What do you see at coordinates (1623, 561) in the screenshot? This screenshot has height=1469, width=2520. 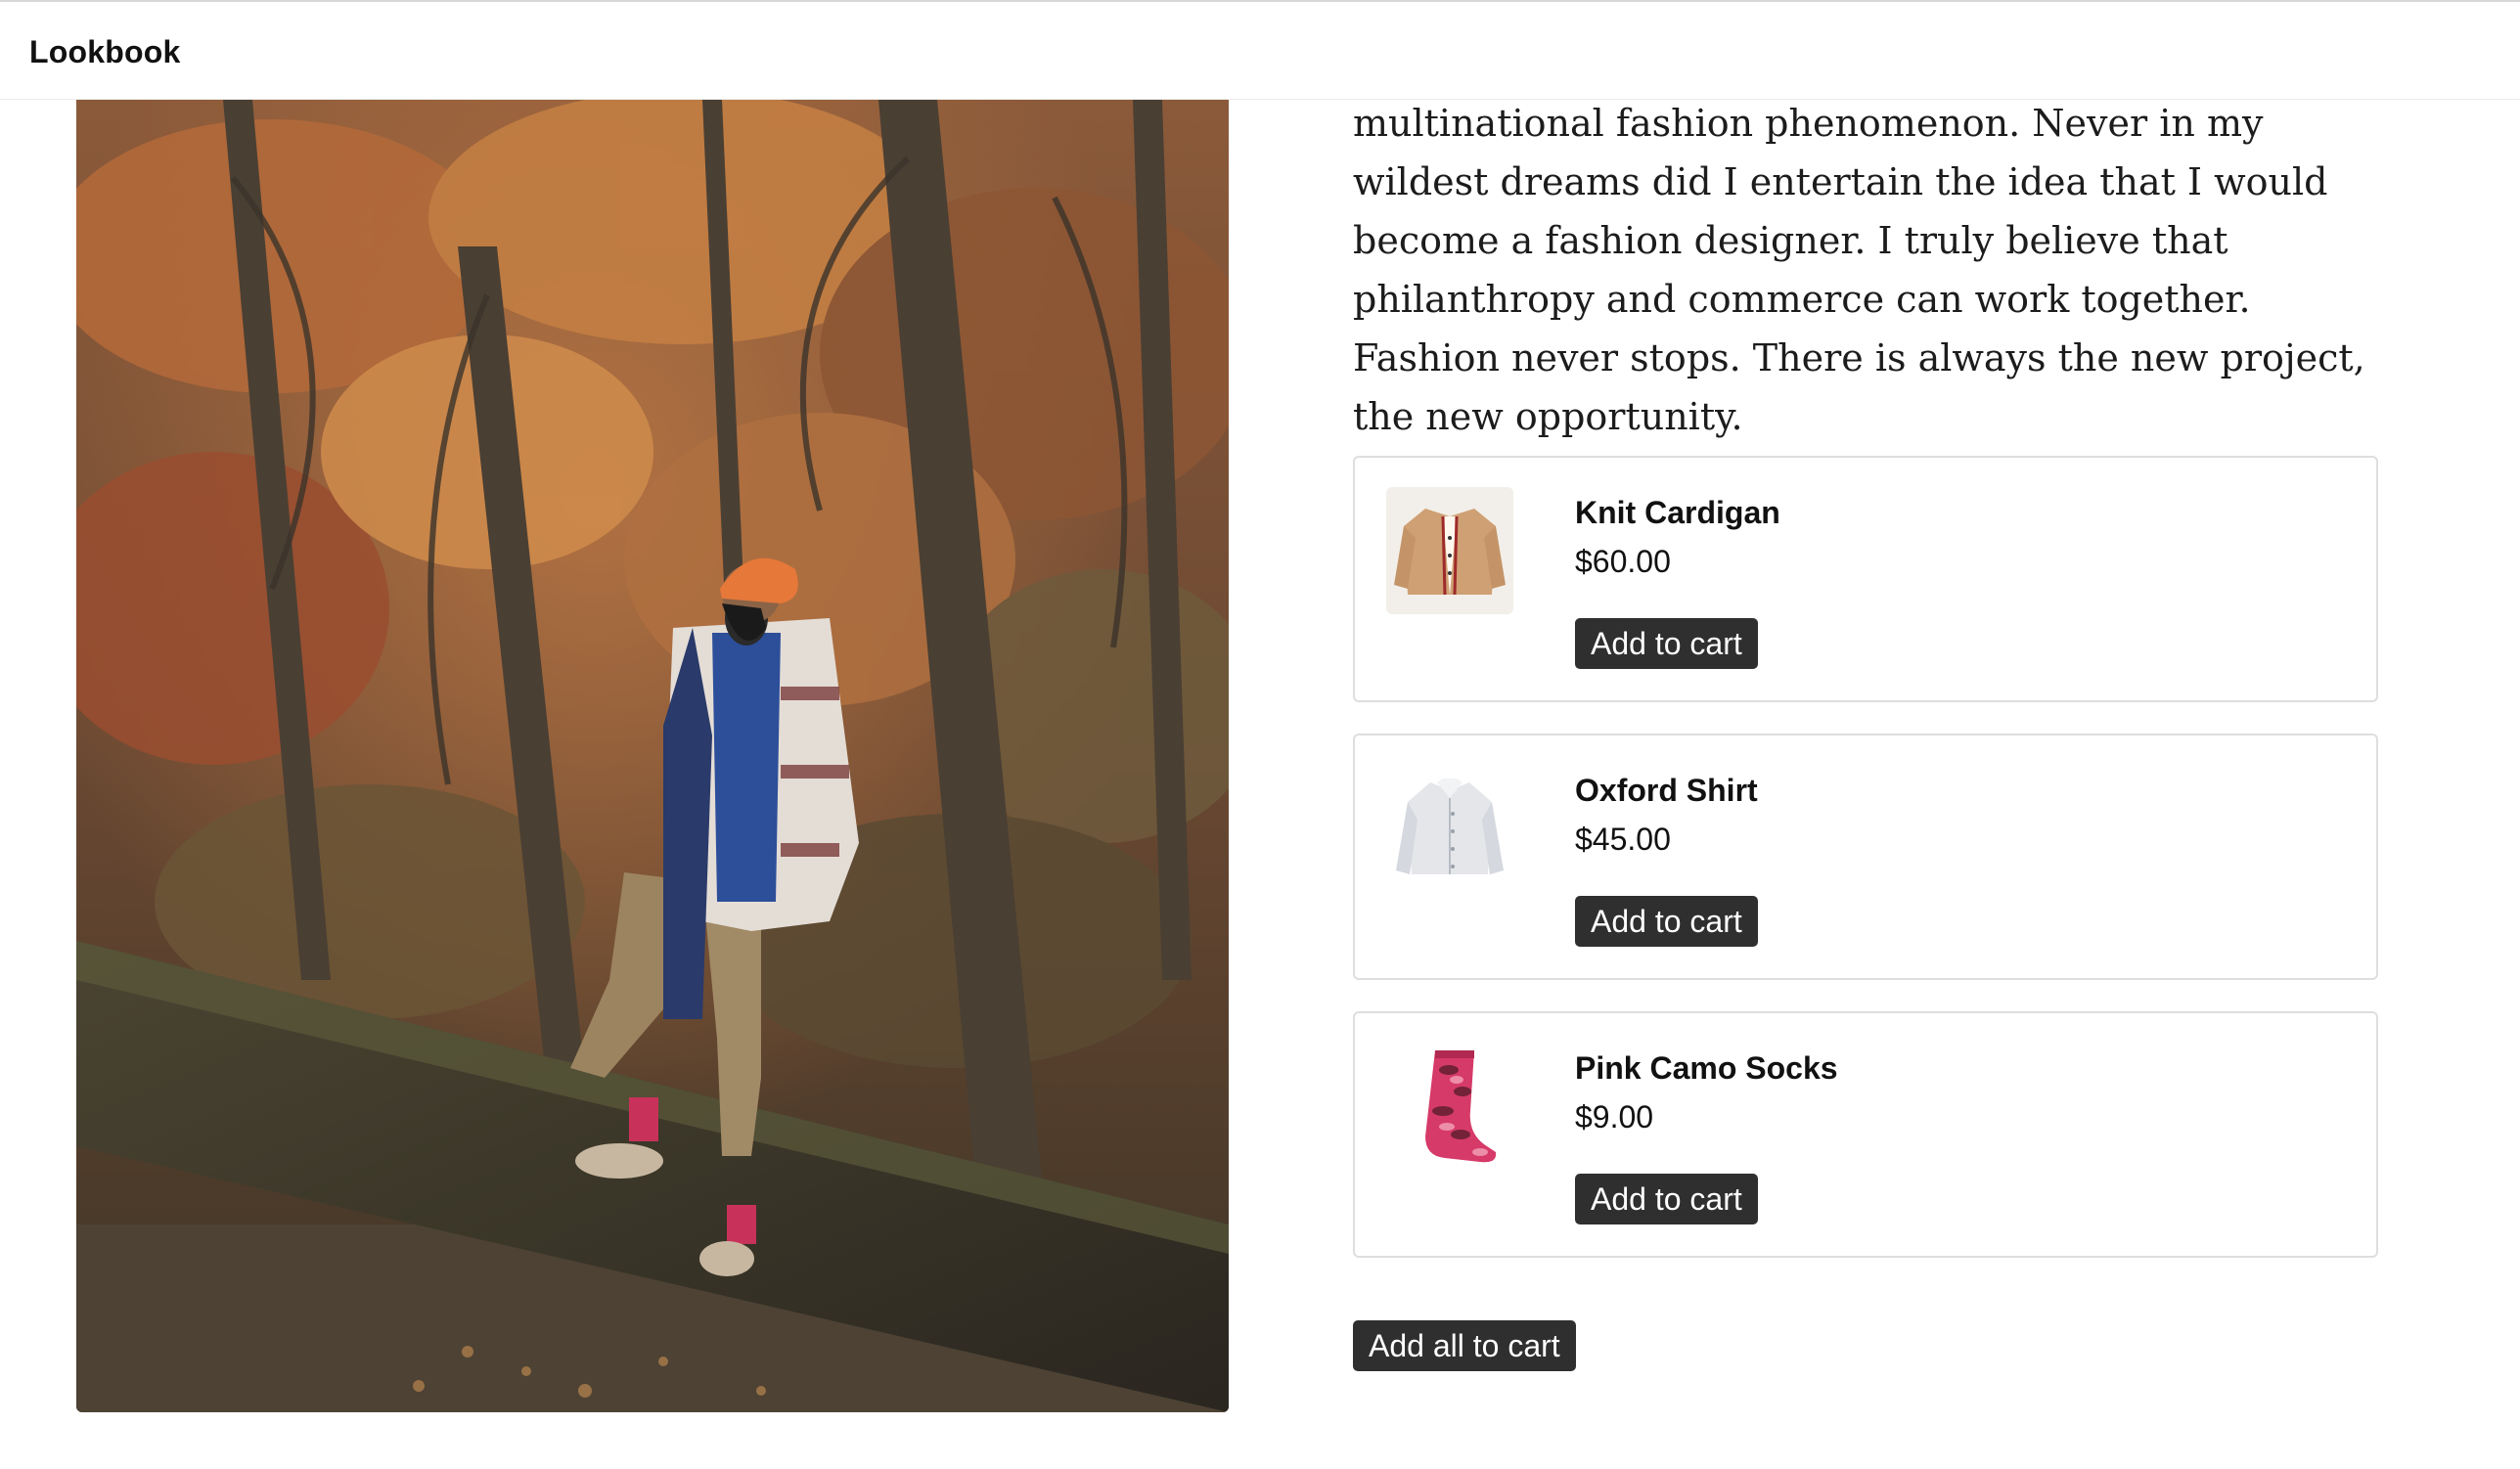 I see `product-price: $60.00` at bounding box center [1623, 561].